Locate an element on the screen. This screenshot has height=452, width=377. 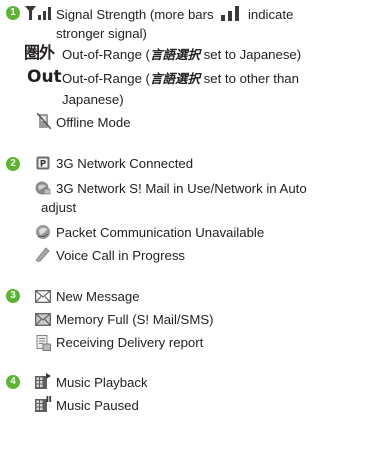
packet-unavailable-text: Packet Communication Unavailable is located at coordinates (160, 232).